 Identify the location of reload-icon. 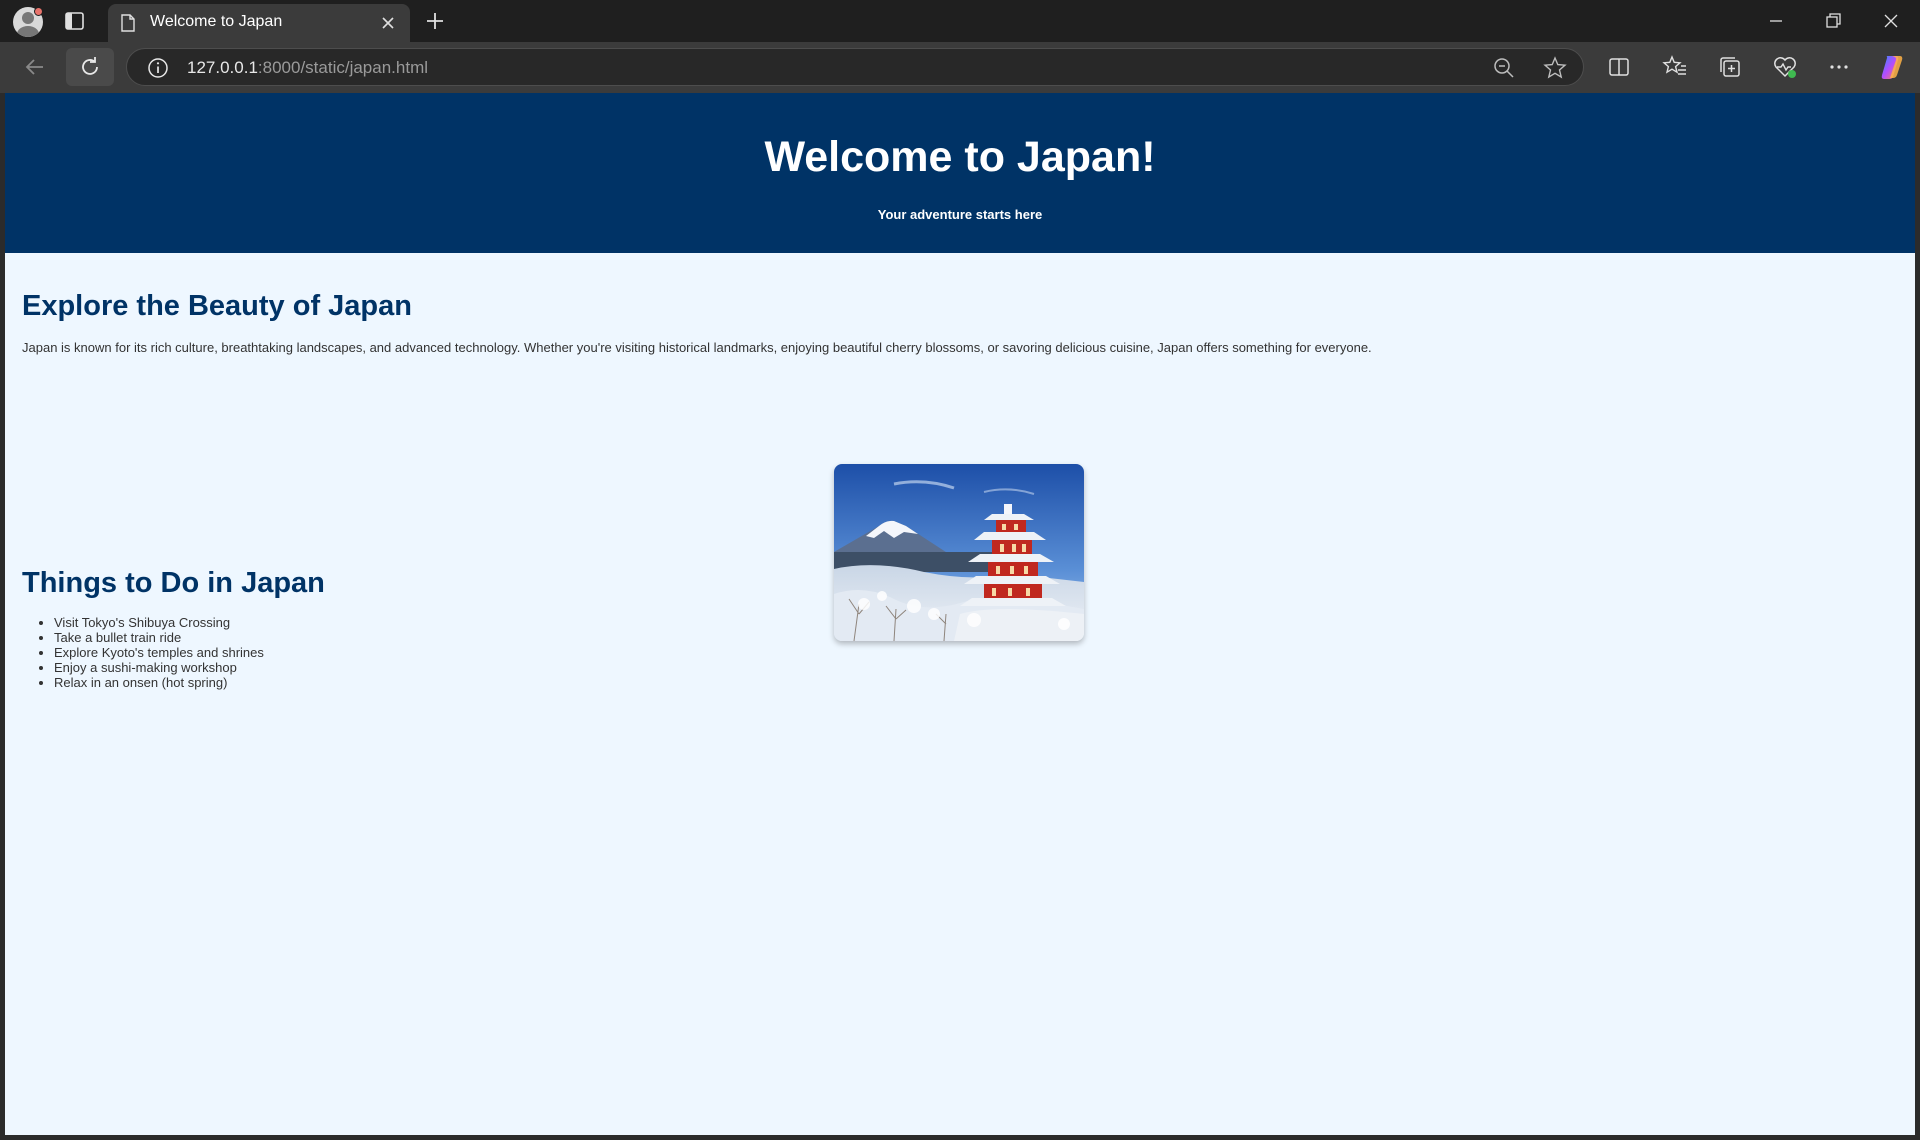
(90, 66).